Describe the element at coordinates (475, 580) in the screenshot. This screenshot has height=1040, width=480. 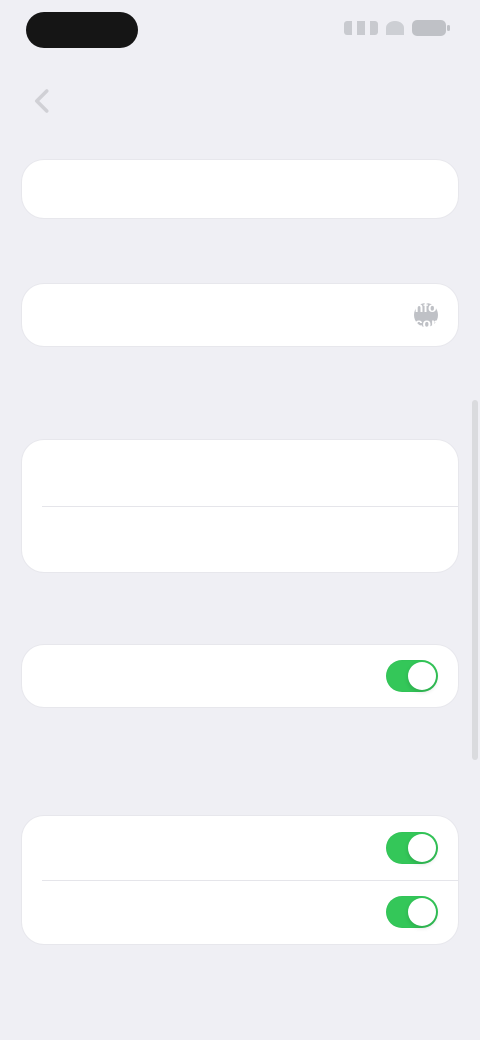
I see `scrollbar` at that location.